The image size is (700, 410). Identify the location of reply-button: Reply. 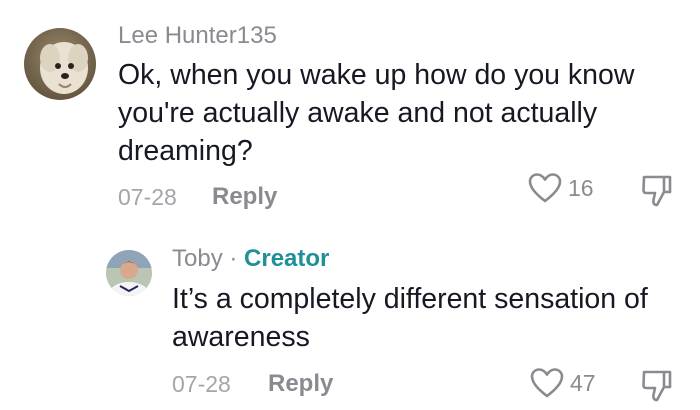
(244, 197).